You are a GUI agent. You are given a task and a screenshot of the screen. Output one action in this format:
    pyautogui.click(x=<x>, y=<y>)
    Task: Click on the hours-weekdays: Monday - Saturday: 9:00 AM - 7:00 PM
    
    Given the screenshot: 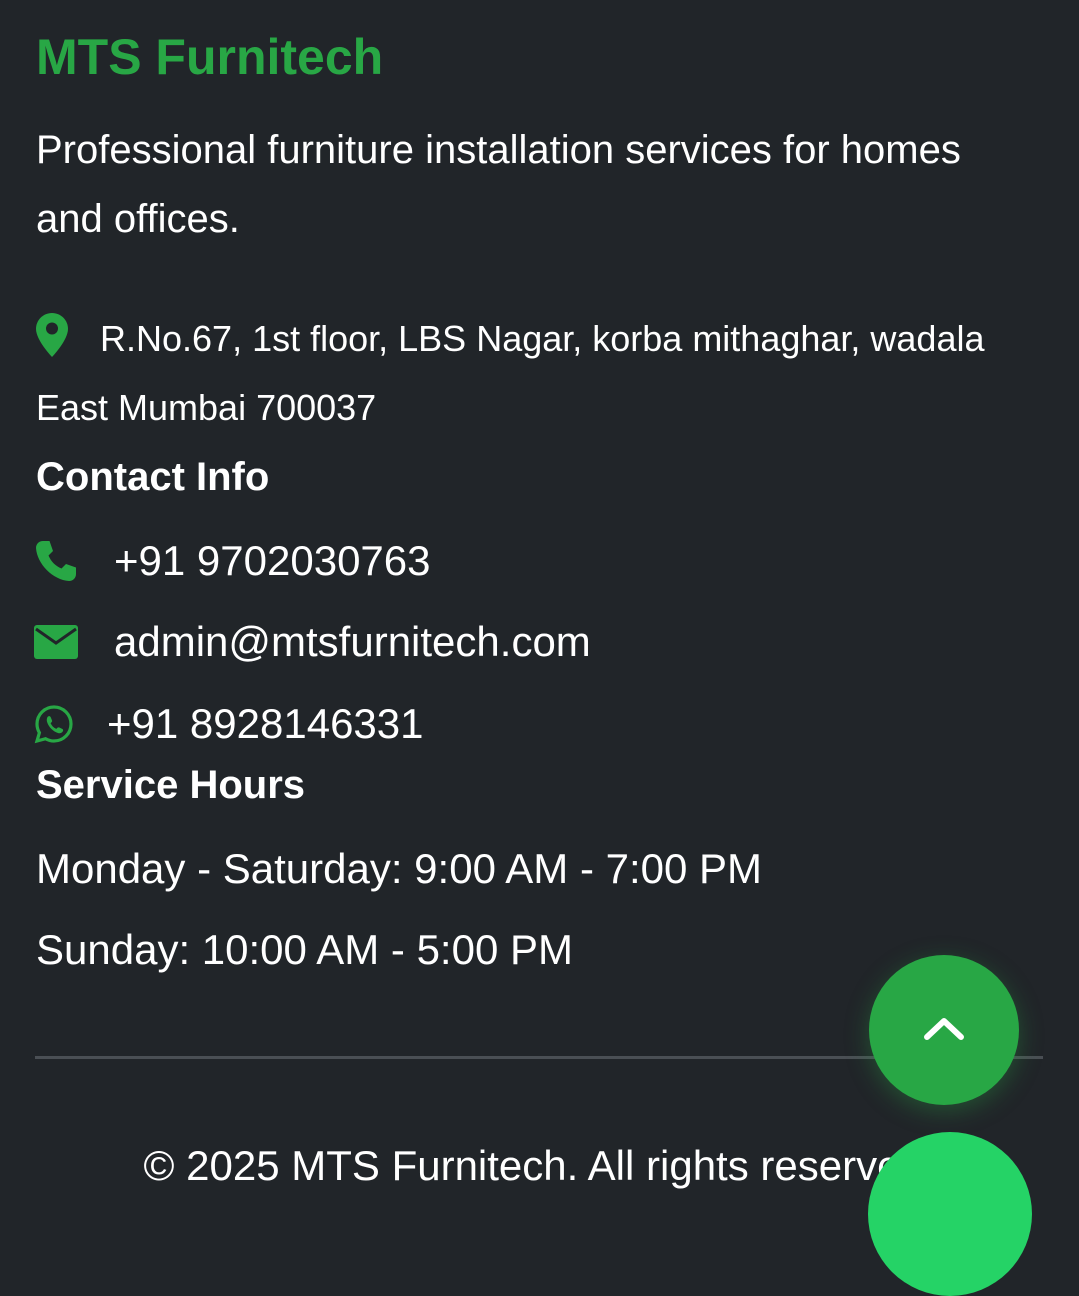 What is the action you would take?
    pyautogui.click(x=399, y=868)
    